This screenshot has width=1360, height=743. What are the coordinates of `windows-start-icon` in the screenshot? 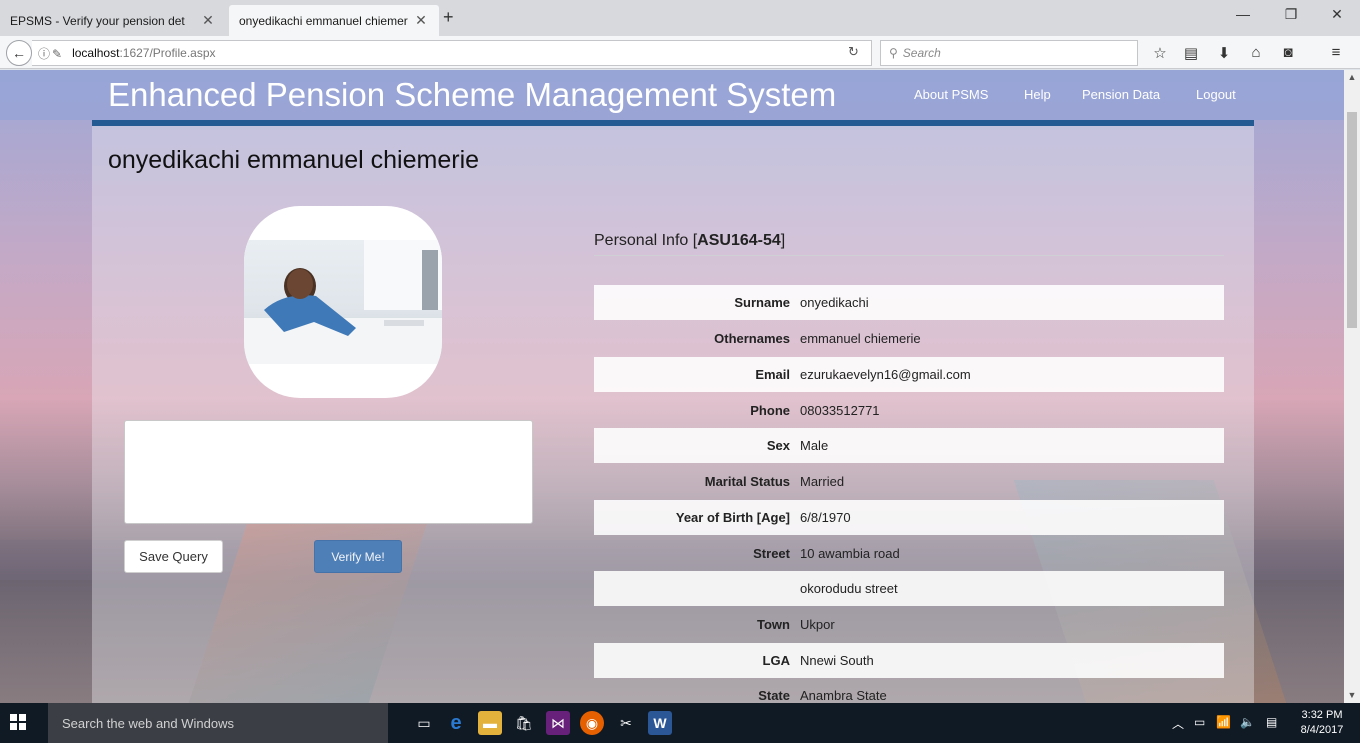 It's located at (18, 722).